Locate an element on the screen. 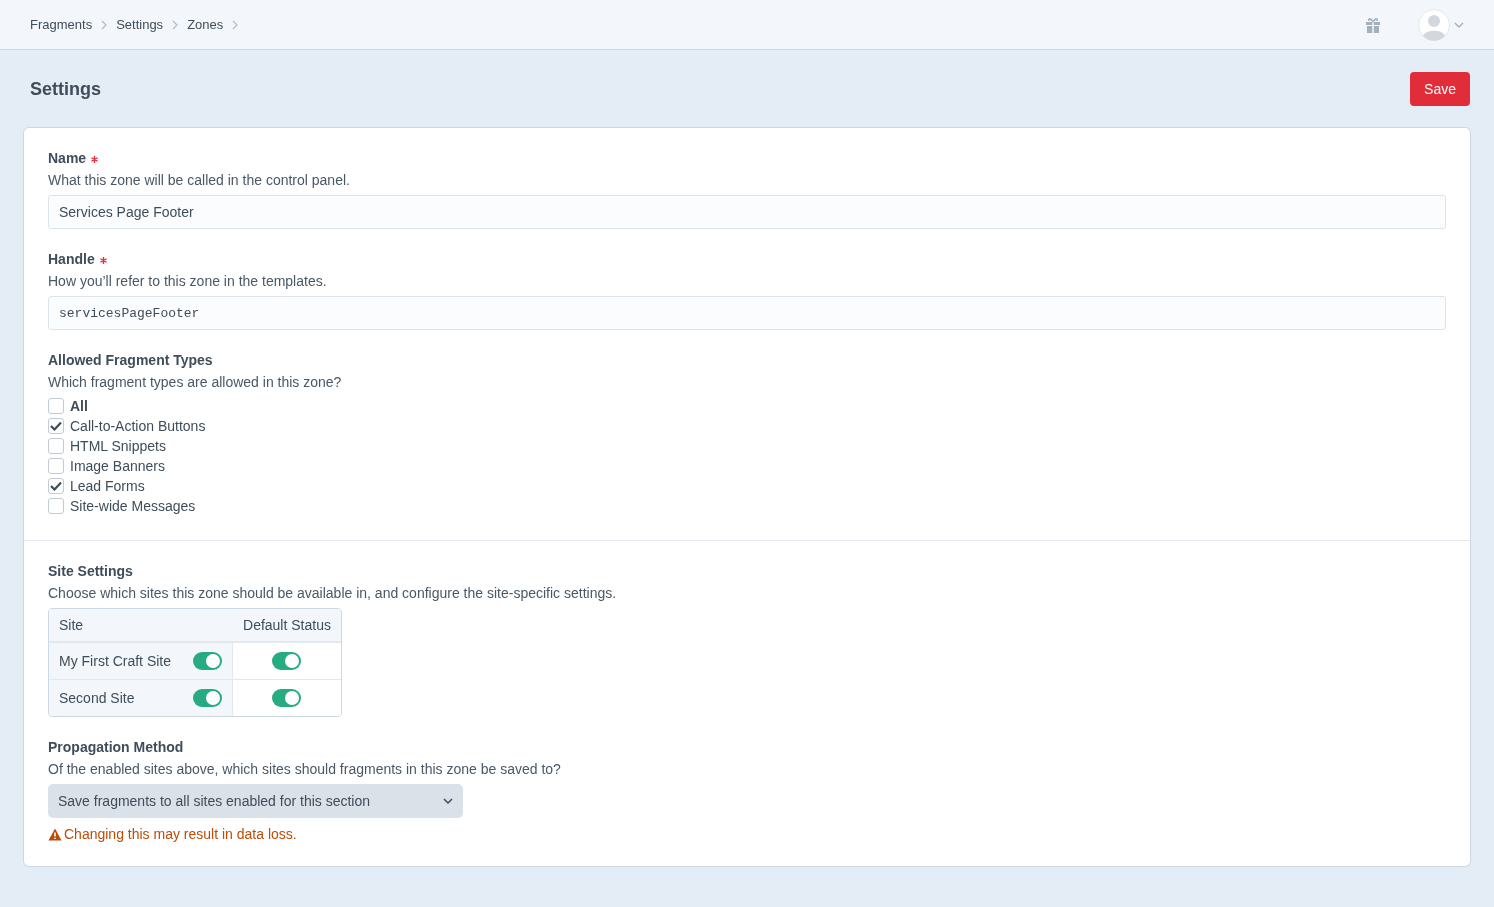 Image resolution: width=1494 pixels, height=907 pixels. page-title: Settings is located at coordinates (65, 89).